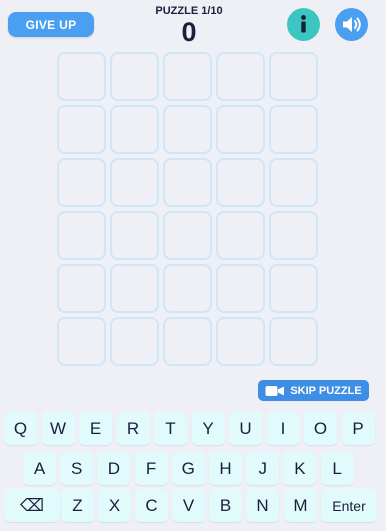 This screenshot has height=531, width=386. What do you see at coordinates (300, 505) in the screenshot?
I see `key-m: M` at bounding box center [300, 505].